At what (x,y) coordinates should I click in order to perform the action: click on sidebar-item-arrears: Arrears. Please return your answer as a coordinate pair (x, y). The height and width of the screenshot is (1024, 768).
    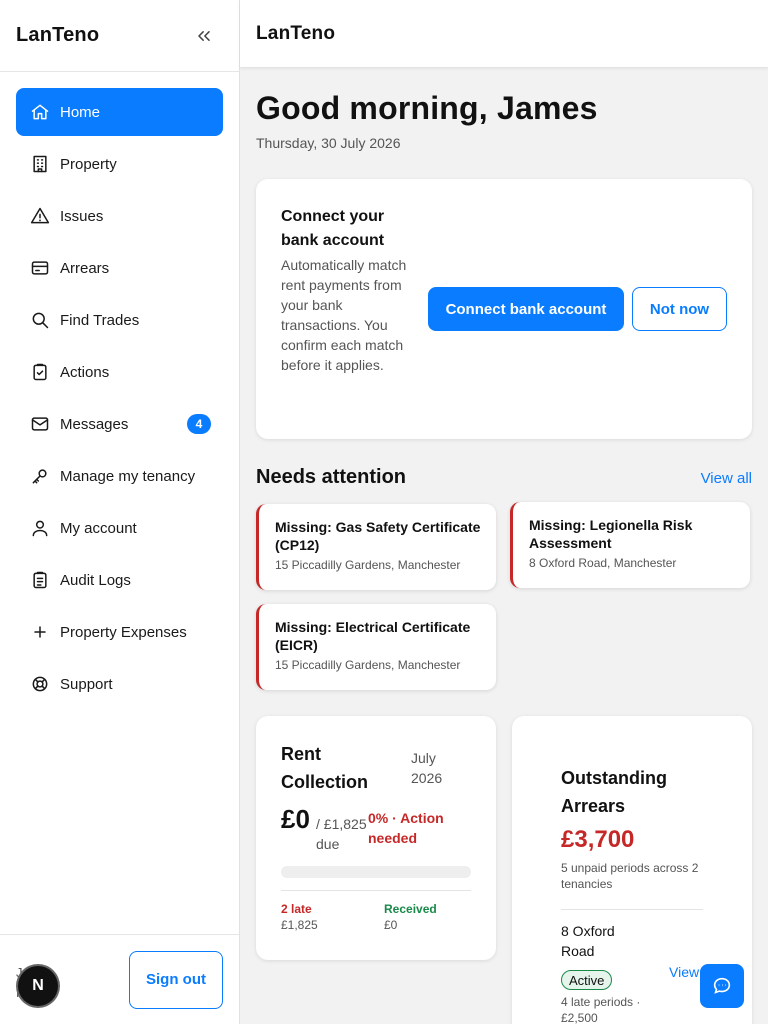
    Looking at the image, I should click on (119, 268).